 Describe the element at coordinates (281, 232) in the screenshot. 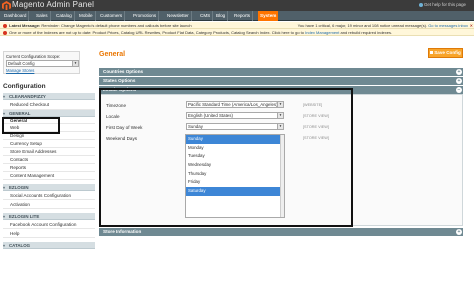

I see `section-store-information: Store Information +` at that location.